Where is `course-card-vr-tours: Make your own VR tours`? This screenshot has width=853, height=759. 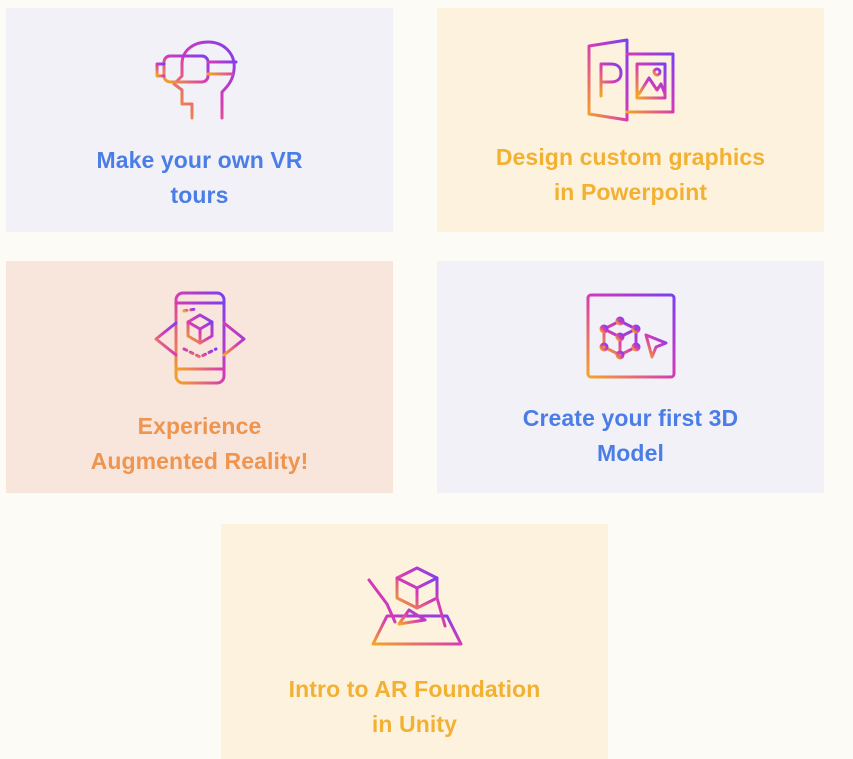
course-card-vr-tours: Make your own VR tours is located at coordinates (199, 120).